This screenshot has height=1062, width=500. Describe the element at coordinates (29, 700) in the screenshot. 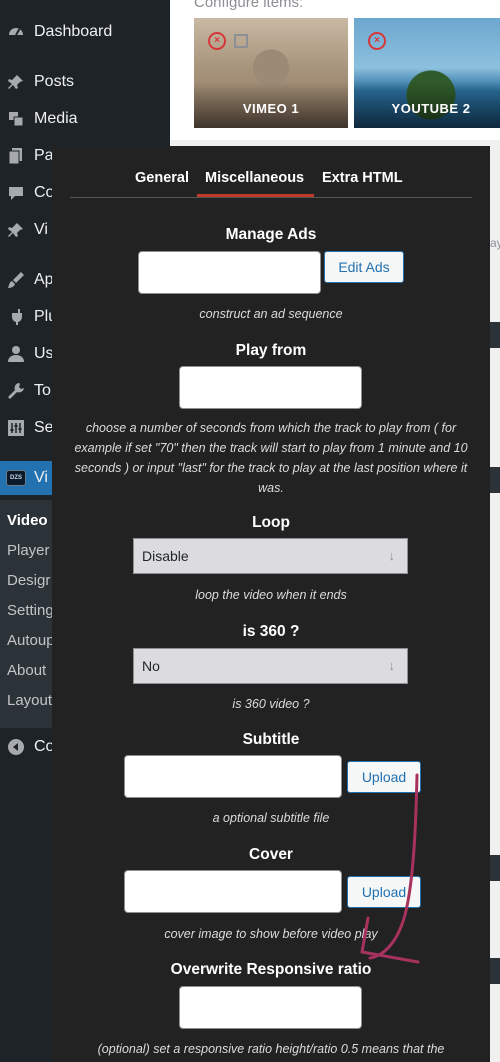

I see `submenu-item-layout: Layout` at that location.